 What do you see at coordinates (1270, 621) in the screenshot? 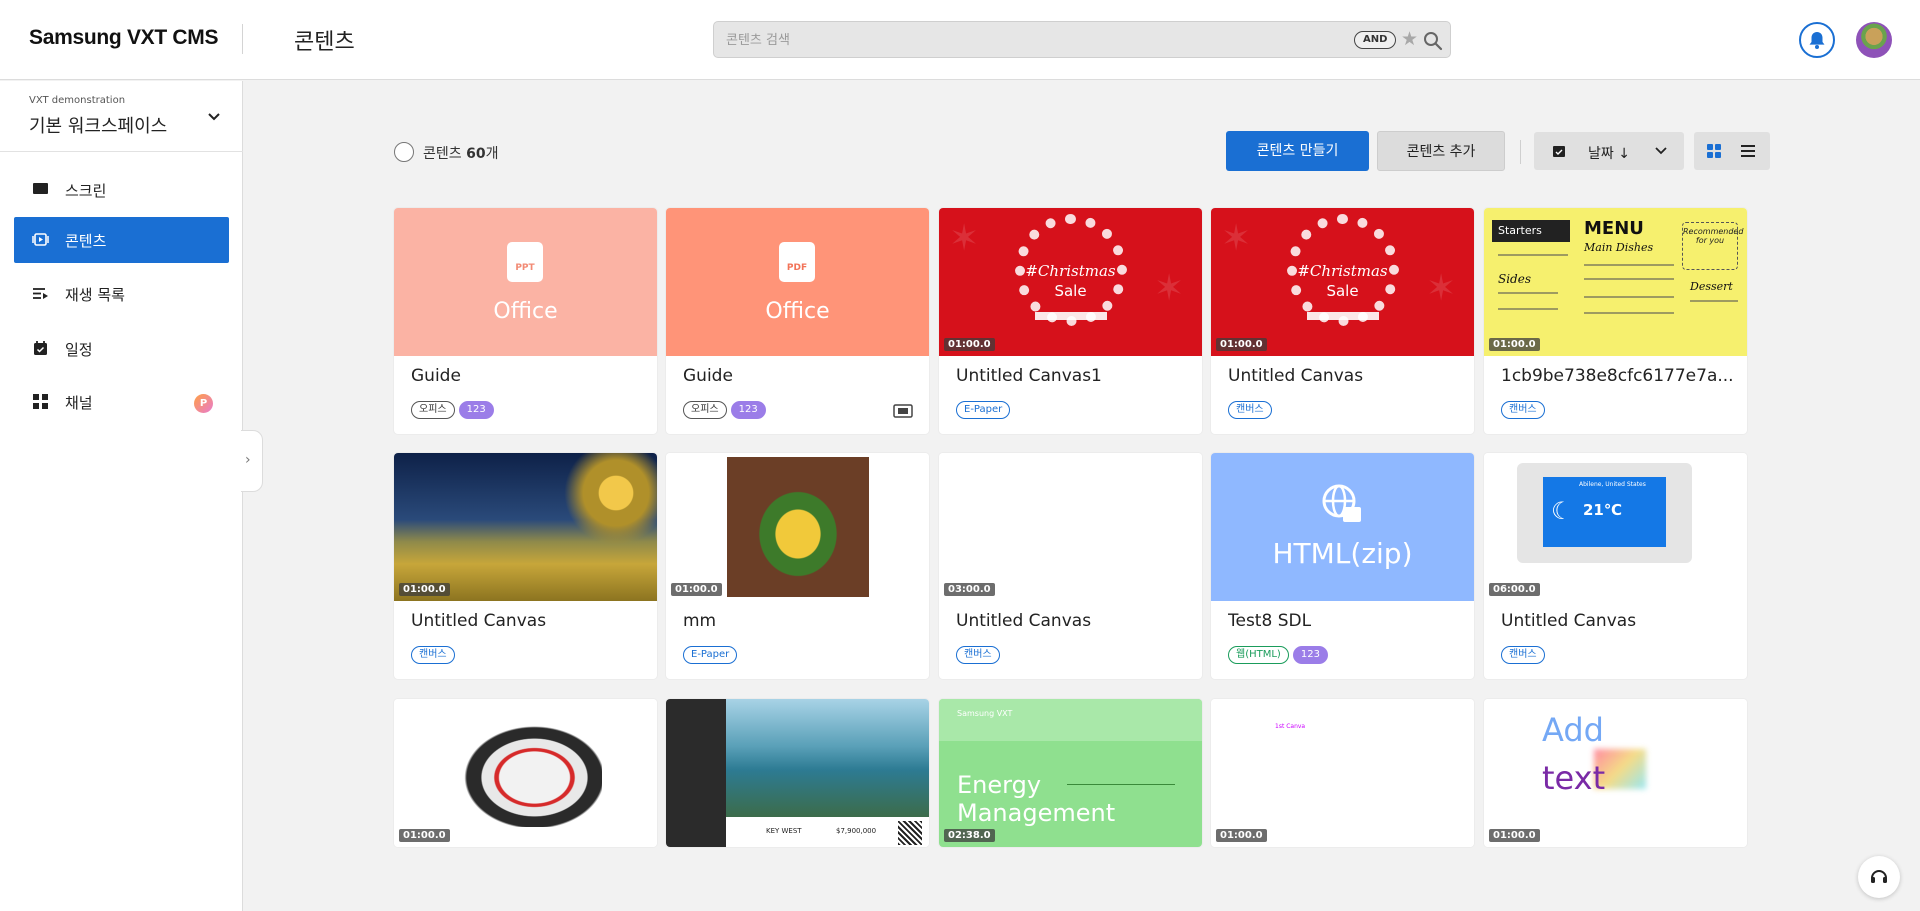
I see `card-title: Test8 SDL` at bounding box center [1270, 621].